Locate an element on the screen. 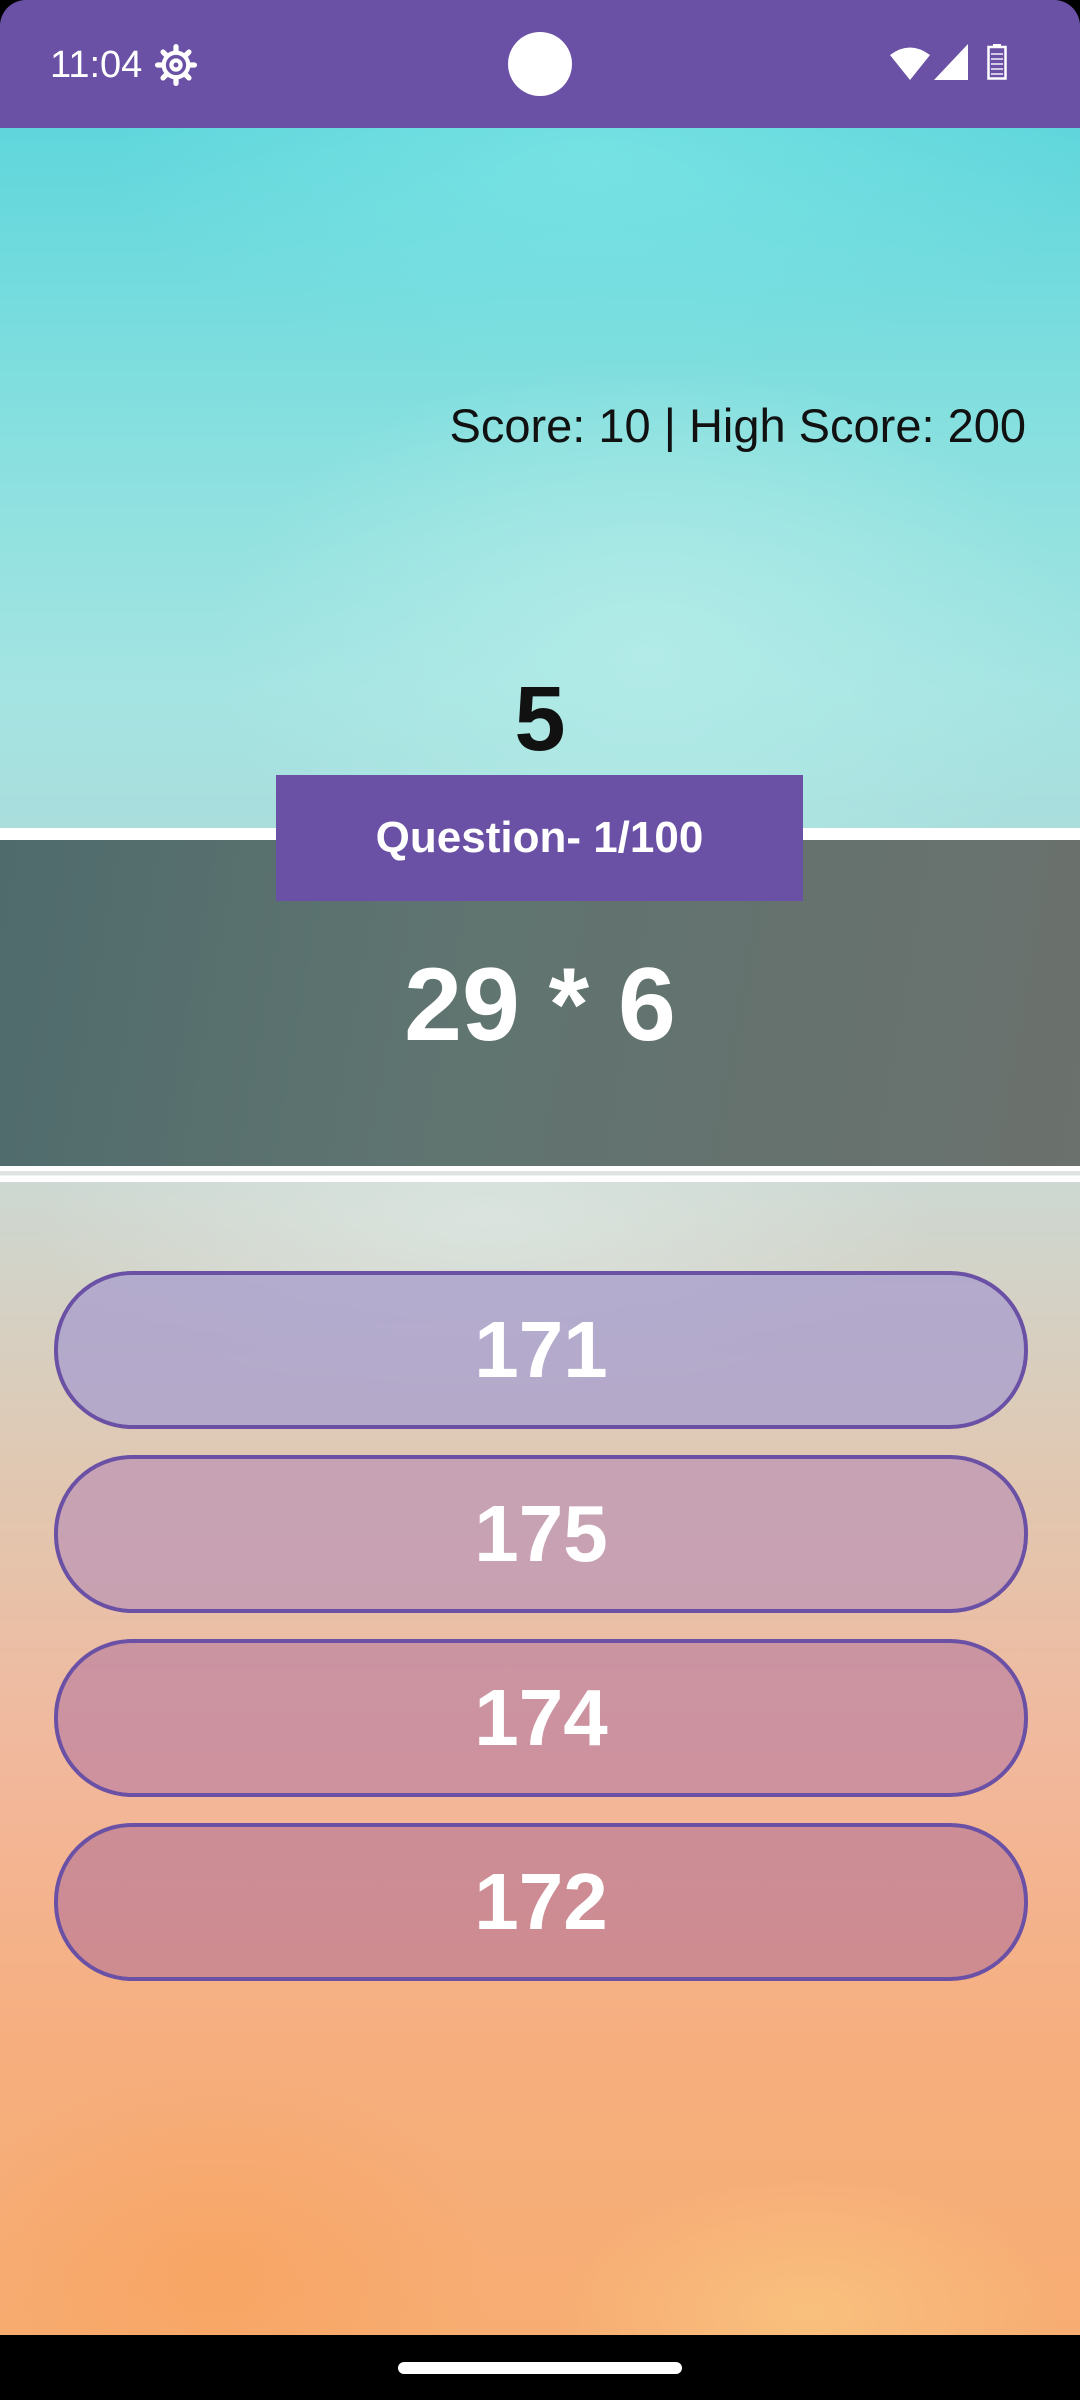 The height and width of the screenshot is (2400, 1080). answer-button-4: 172 is located at coordinates (541, 1902).